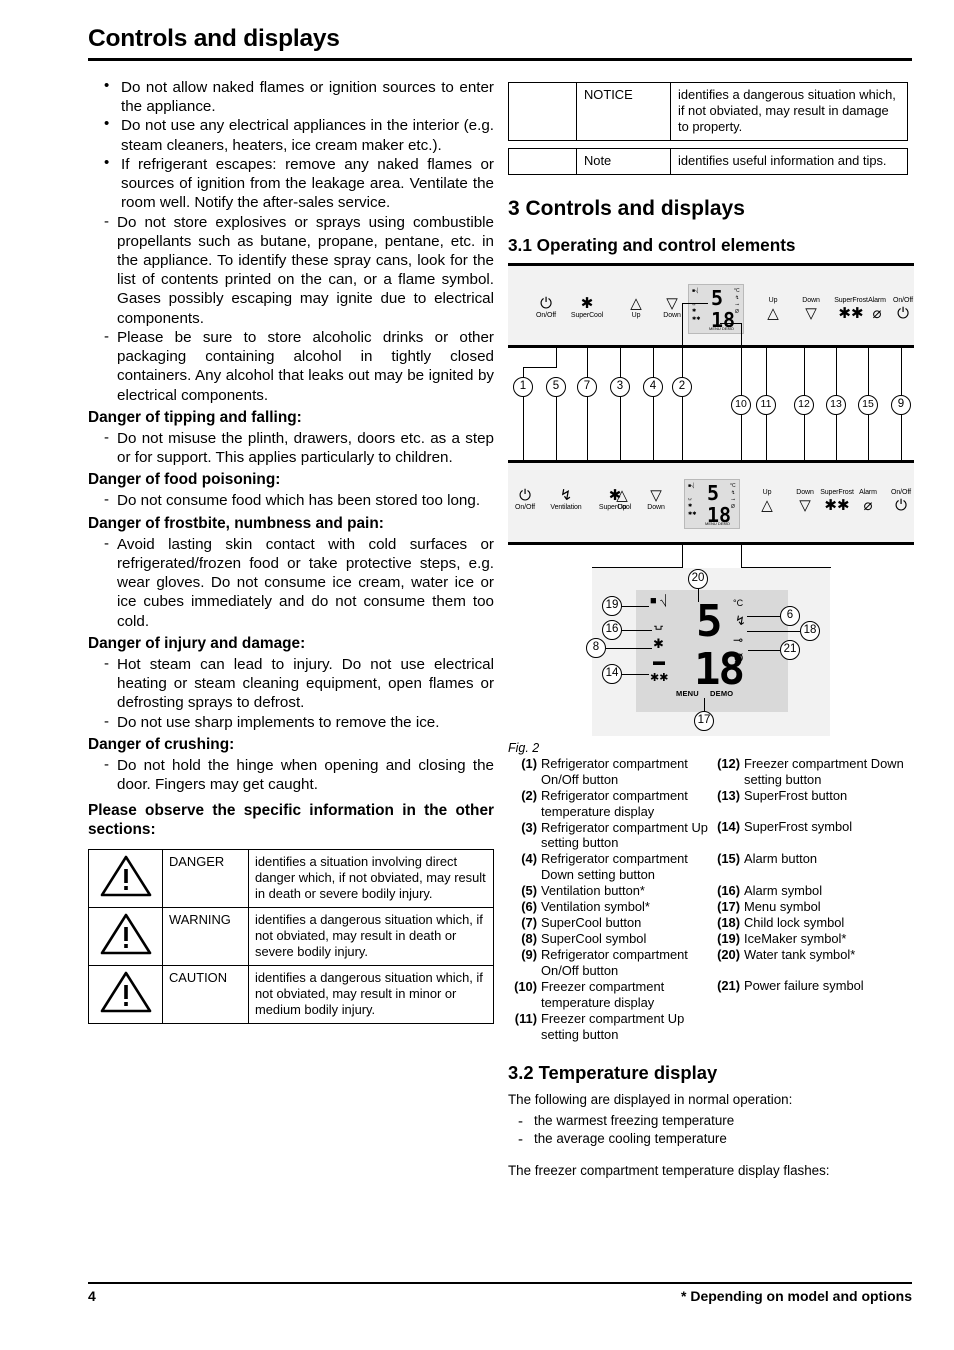  What do you see at coordinates (636, 308) in the screenshot?
I see `button-up-fridge-top: △ Up` at bounding box center [636, 308].